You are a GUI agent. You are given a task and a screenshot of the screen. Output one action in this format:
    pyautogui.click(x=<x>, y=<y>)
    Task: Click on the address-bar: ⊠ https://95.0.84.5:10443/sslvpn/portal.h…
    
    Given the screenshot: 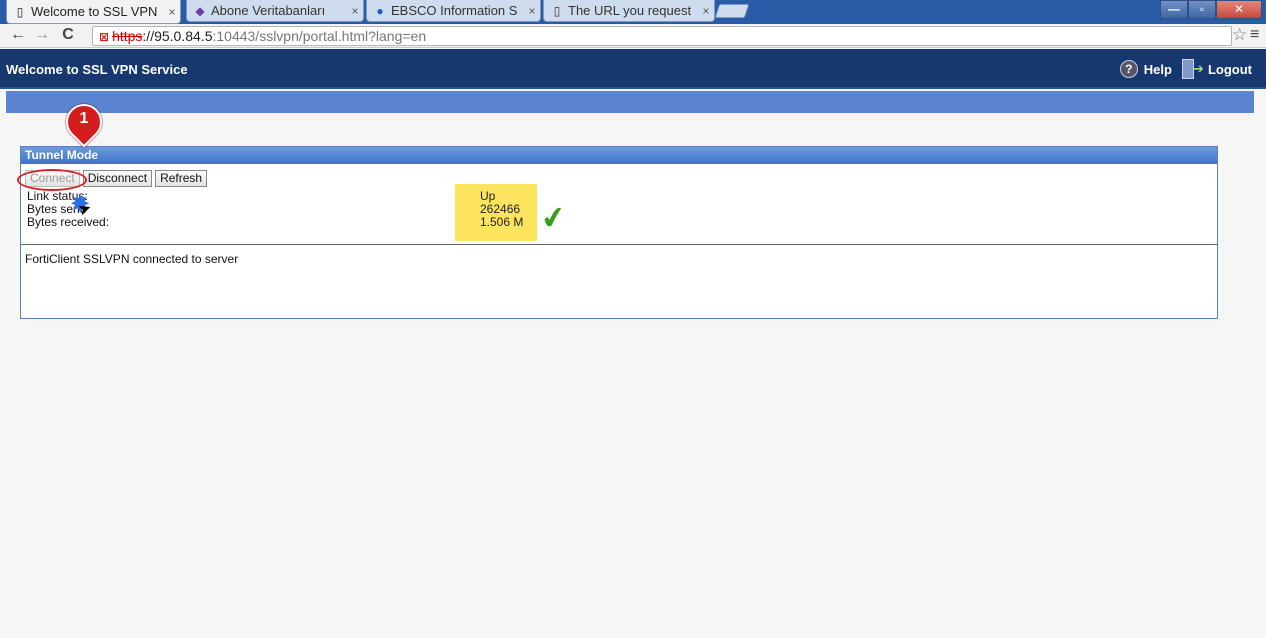 What is the action you would take?
    pyautogui.click(x=662, y=36)
    